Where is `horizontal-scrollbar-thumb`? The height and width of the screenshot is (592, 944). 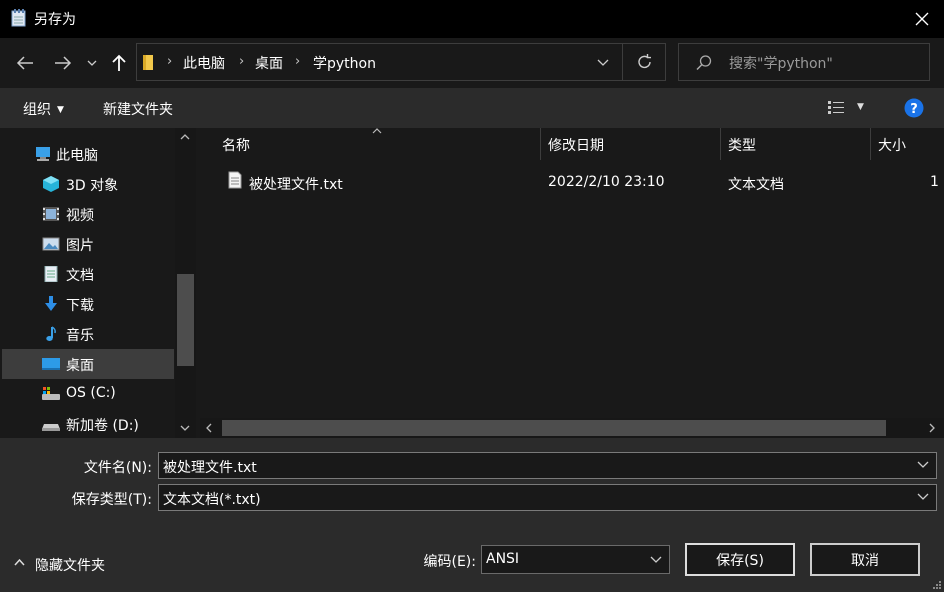 horizontal-scrollbar-thumb is located at coordinates (554, 428).